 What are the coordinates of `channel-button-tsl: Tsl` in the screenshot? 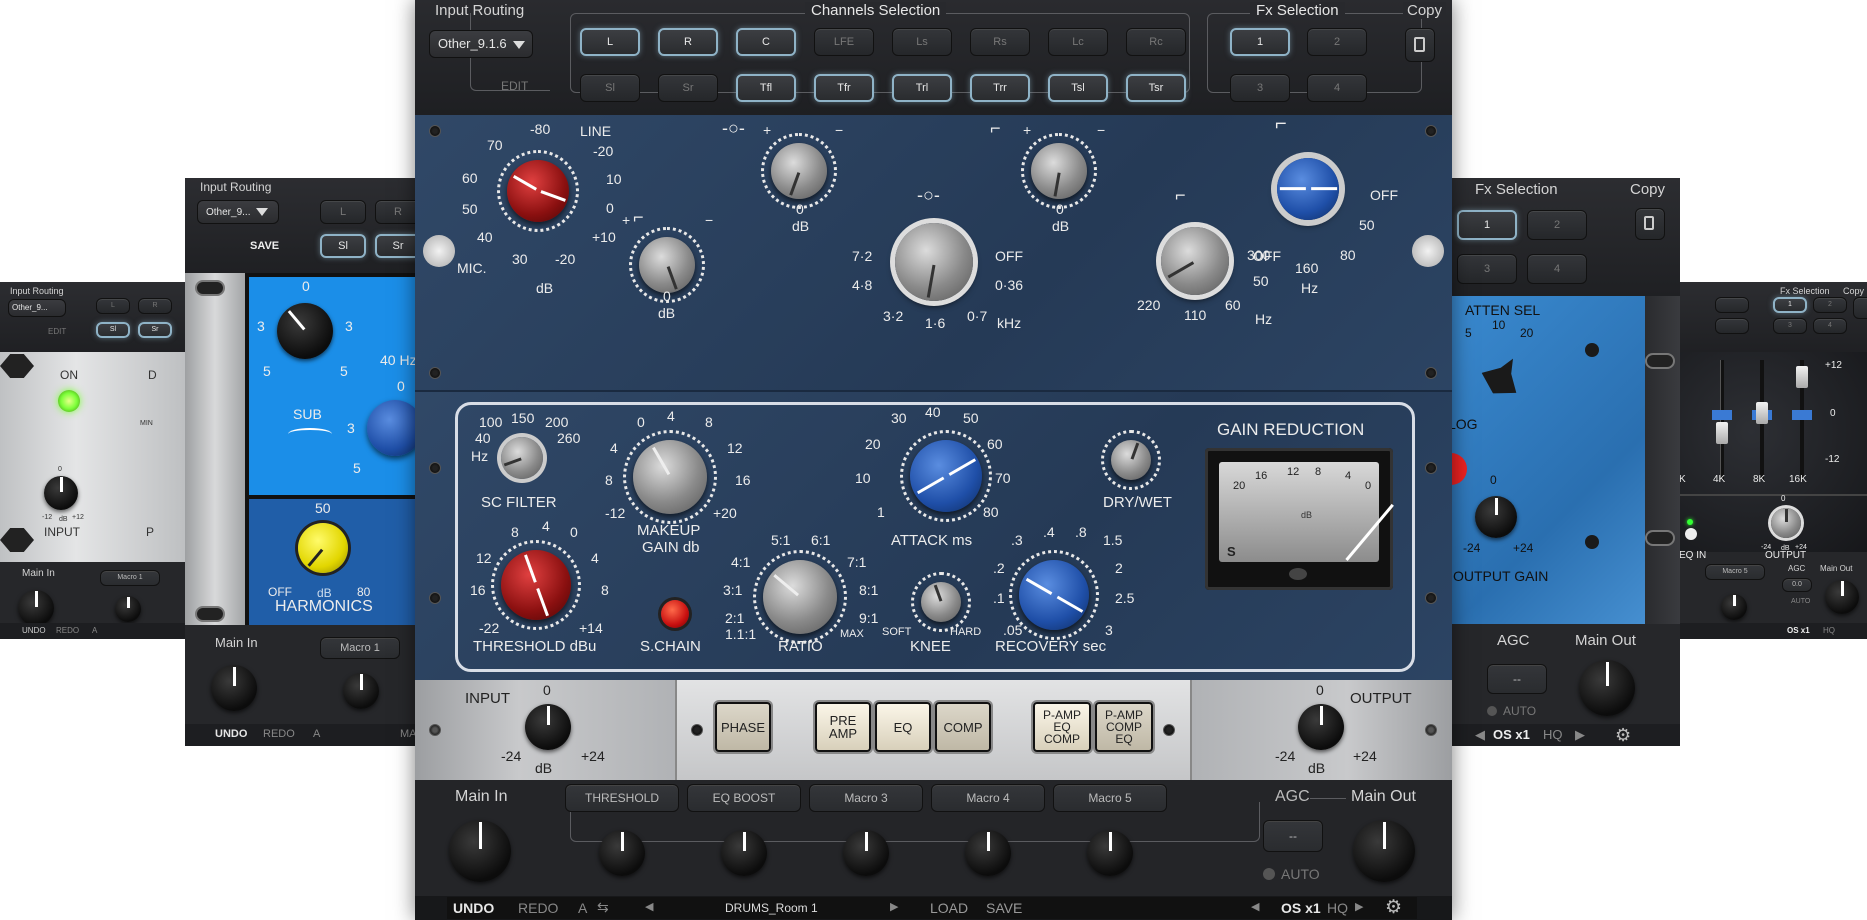 It's located at (1078, 88).